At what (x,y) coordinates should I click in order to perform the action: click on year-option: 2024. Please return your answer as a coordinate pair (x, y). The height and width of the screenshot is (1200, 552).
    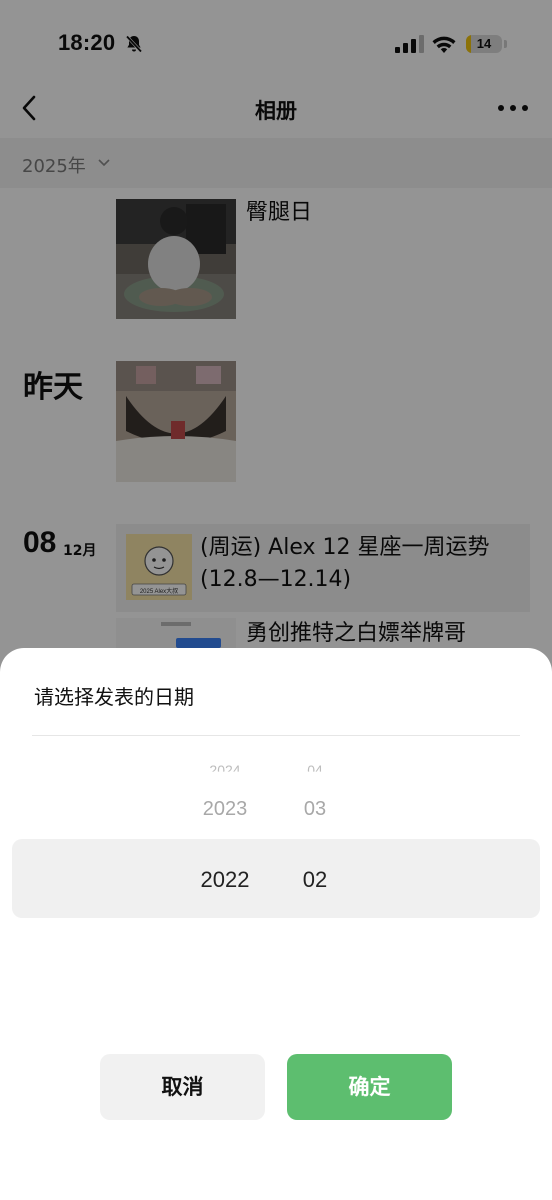
    Looking at the image, I should click on (225, 767).